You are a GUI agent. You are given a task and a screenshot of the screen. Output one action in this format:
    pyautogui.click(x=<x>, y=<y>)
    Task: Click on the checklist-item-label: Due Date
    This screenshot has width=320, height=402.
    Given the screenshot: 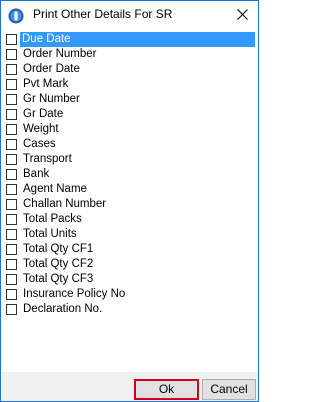 What is the action you would take?
    pyautogui.click(x=137, y=39)
    